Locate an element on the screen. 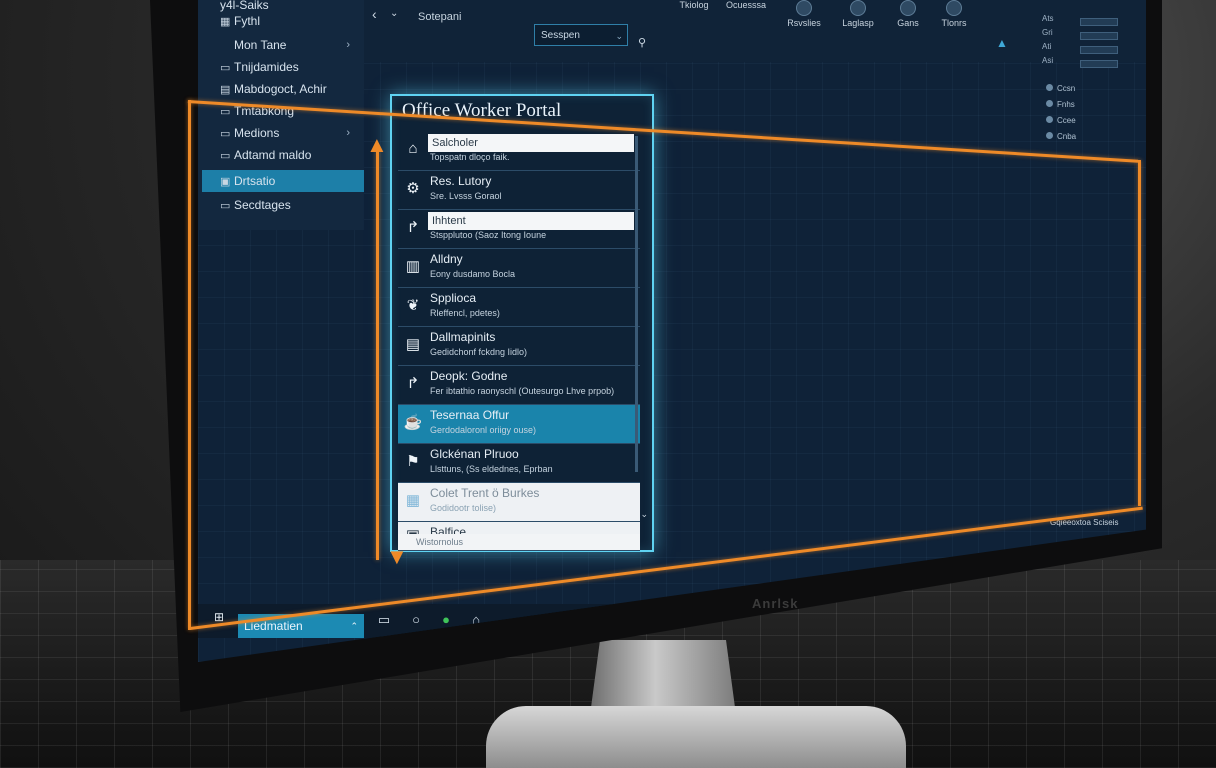 The image size is (1216, 768). menu-item: Ccsn is located at coordinates (1061, 92).